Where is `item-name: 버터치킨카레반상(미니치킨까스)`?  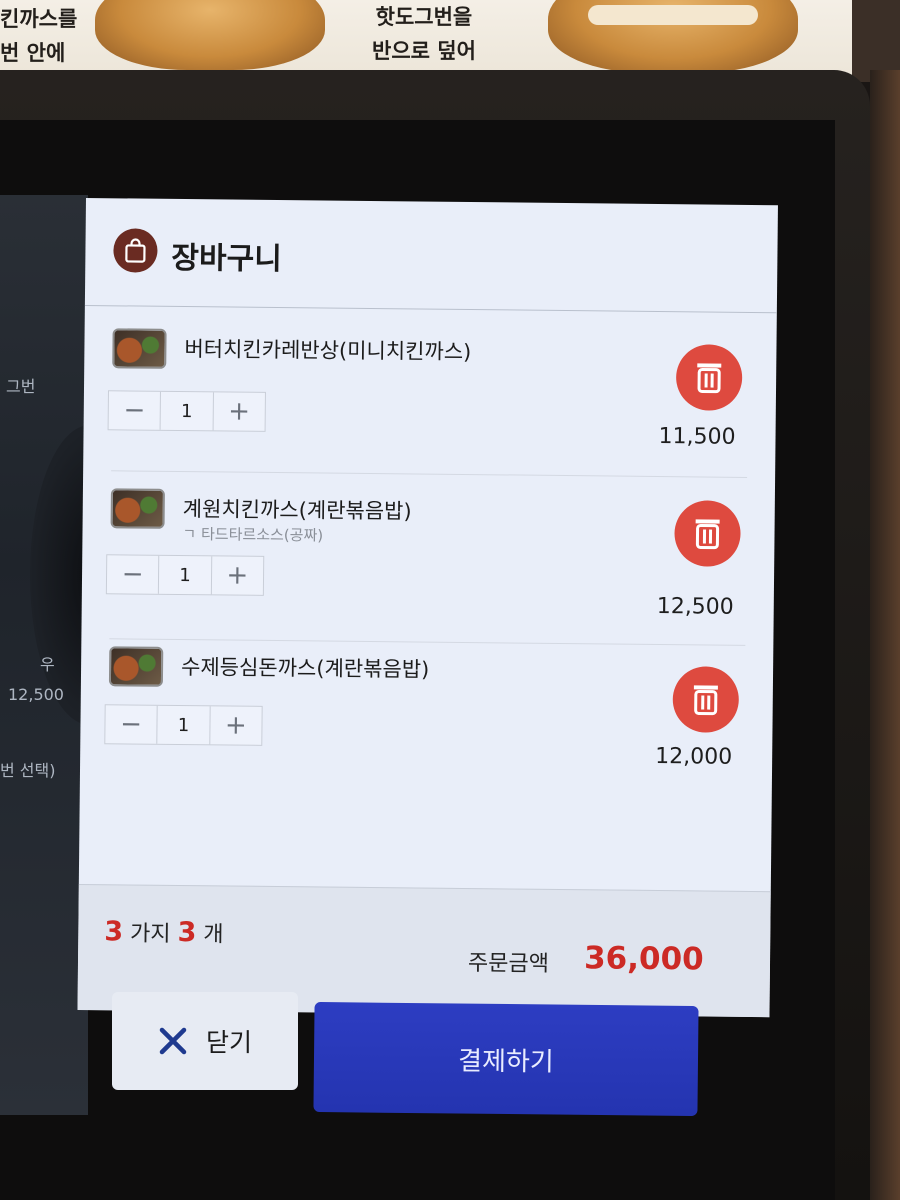
item-name: 버터치킨카레반상(미니치킨까스) is located at coordinates (328, 351).